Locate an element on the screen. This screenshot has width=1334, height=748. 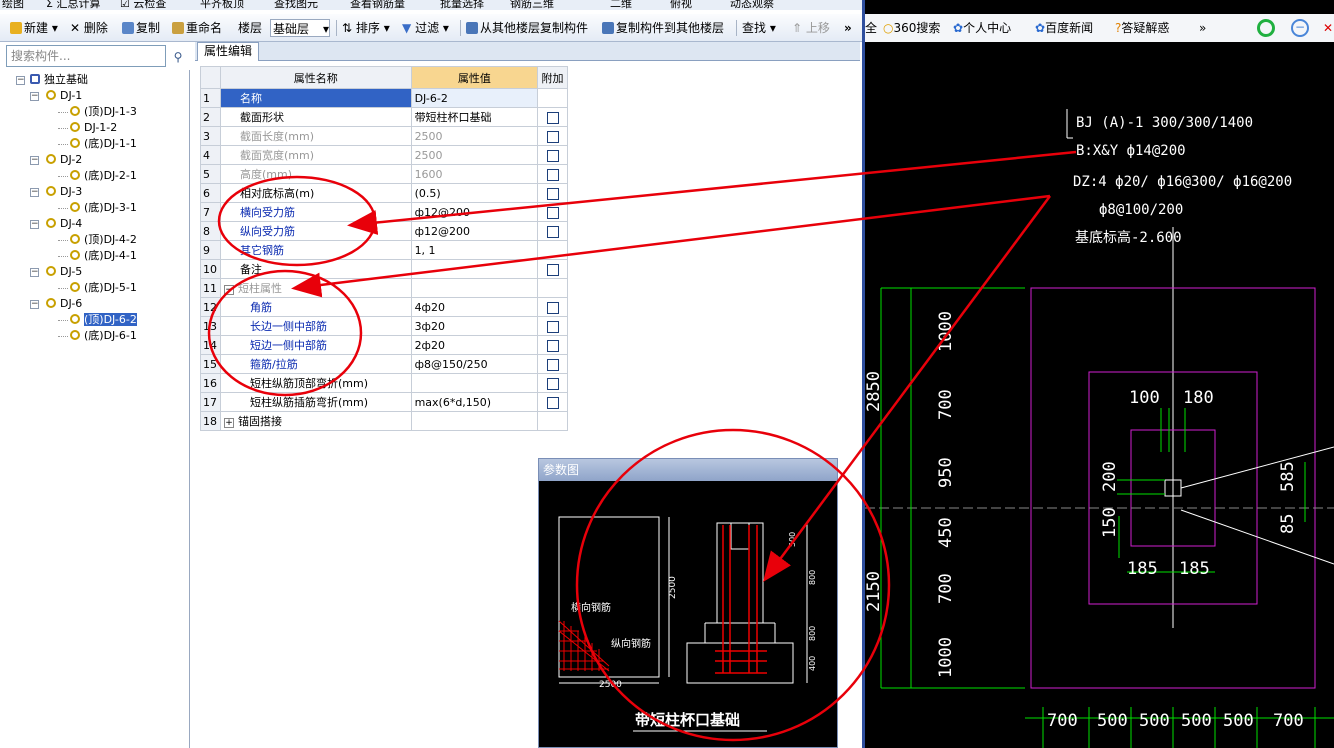
property-name-cell: 短柱纵筋插筋弯折(mm) is located at coordinates (315, 402).